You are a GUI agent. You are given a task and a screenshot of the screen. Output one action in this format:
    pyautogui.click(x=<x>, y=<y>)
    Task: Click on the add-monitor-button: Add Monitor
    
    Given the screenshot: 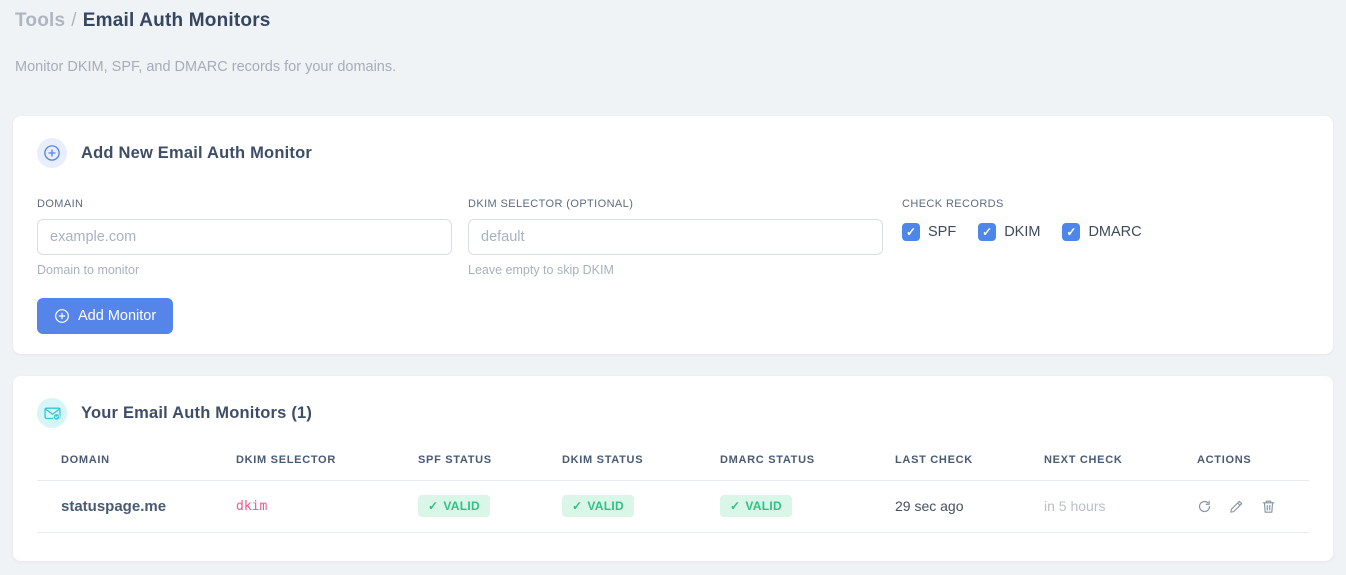 What is the action you would take?
    pyautogui.click(x=105, y=316)
    